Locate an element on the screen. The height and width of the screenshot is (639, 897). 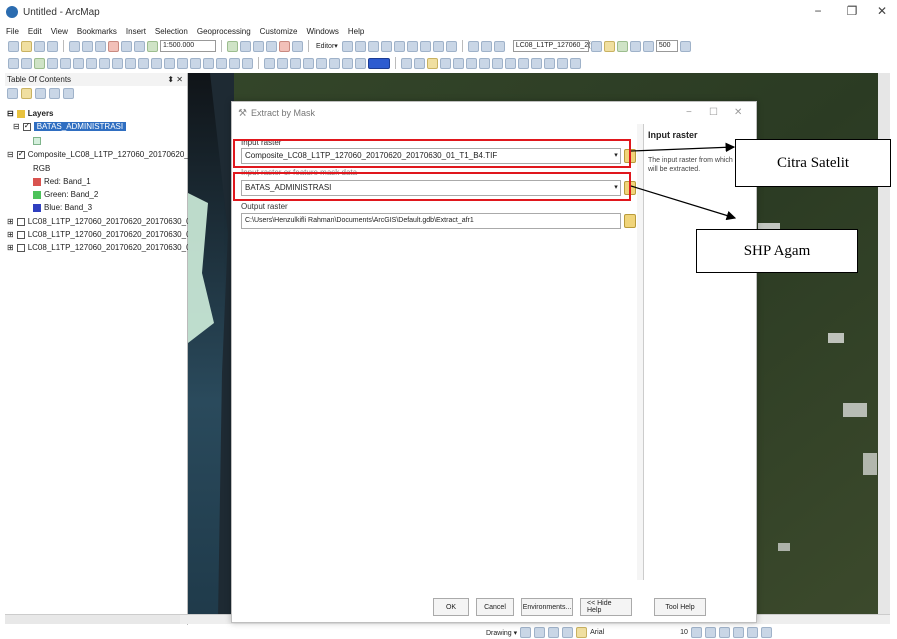
shp-agam-callout: SHP Agam is located at coordinates (777, 251).